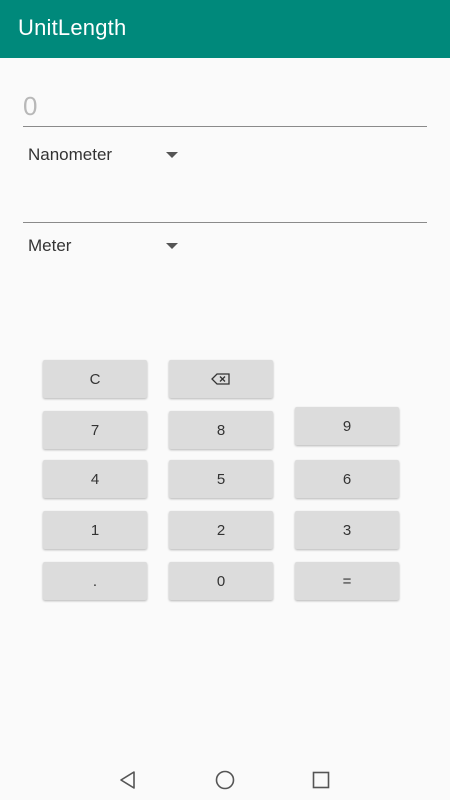 This screenshot has width=450, height=800. Describe the element at coordinates (72, 27) in the screenshot. I see `app-title: UnitLength` at that location.